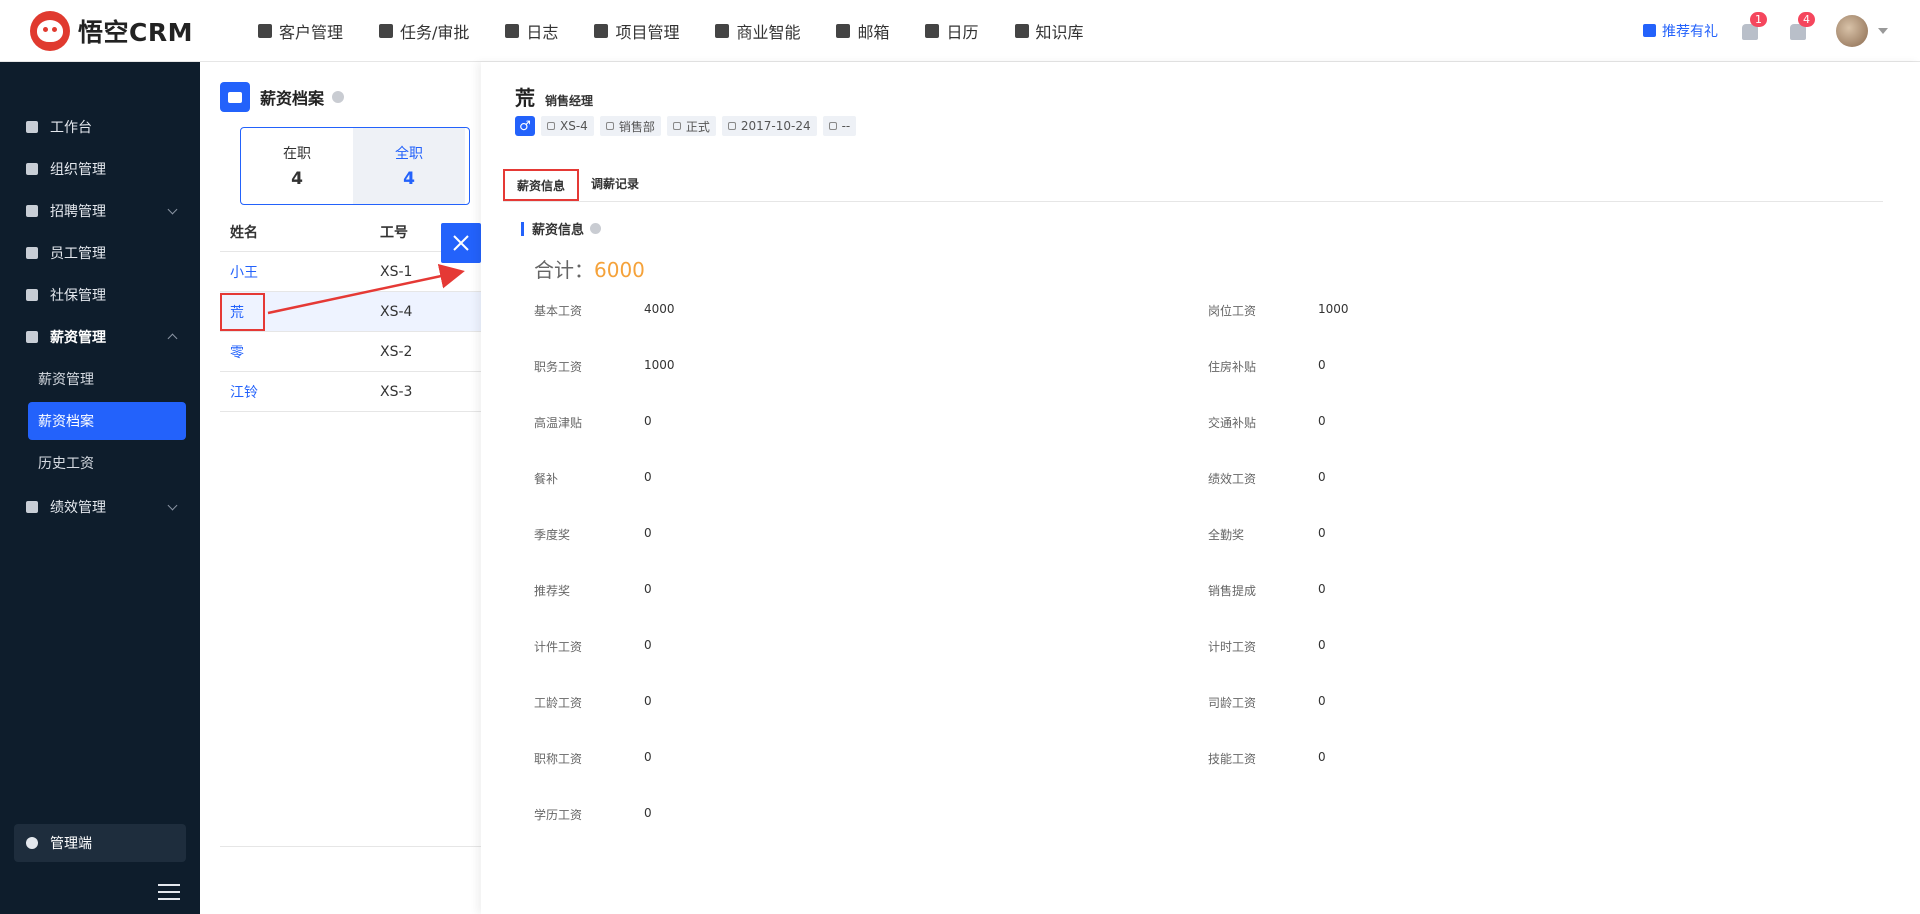 Image resolution: width=1920 pixels, height=914 pixels. I want to click on avatar, so click(1852, 30).